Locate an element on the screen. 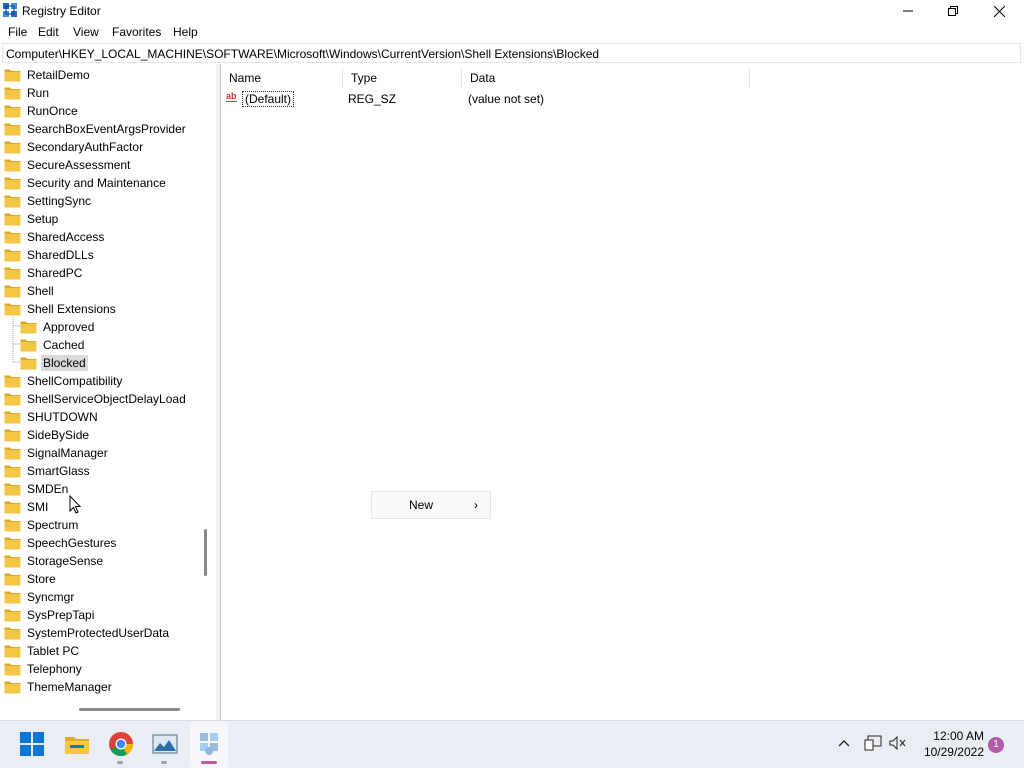  restore-button is located at coordinates (953, 11).